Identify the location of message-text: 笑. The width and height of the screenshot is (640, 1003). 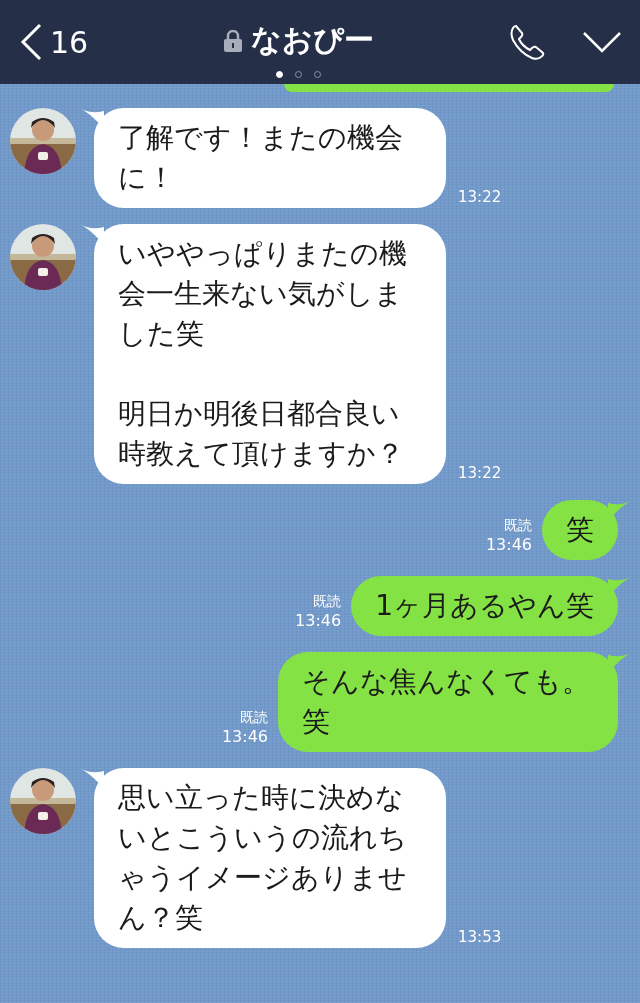
(580, 530).